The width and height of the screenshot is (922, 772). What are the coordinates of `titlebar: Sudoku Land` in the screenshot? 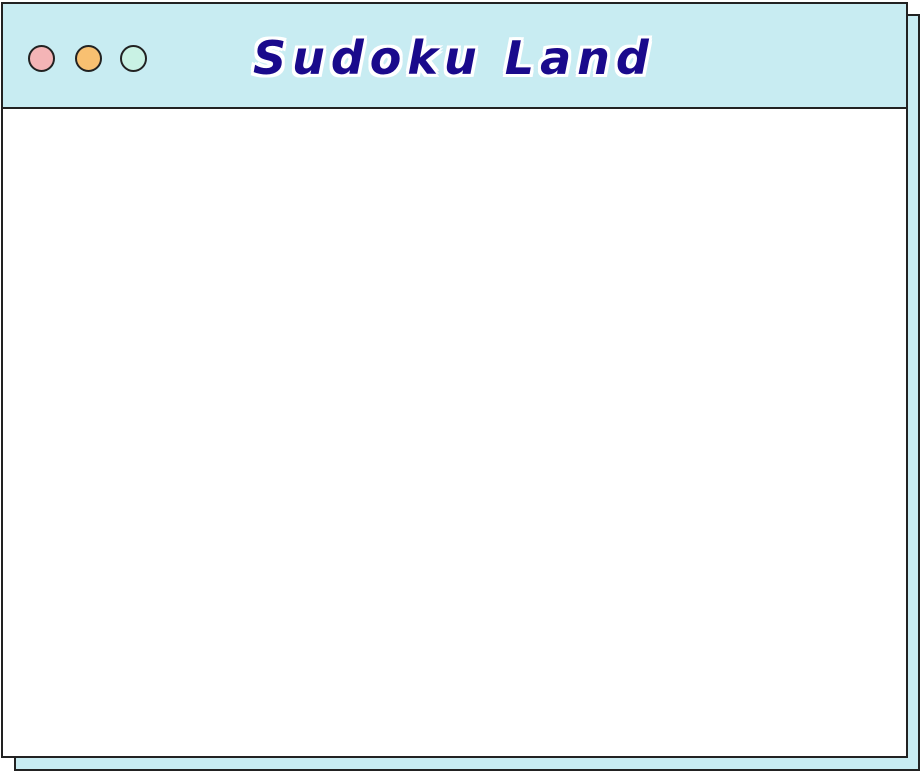 It's located at (454, 56).